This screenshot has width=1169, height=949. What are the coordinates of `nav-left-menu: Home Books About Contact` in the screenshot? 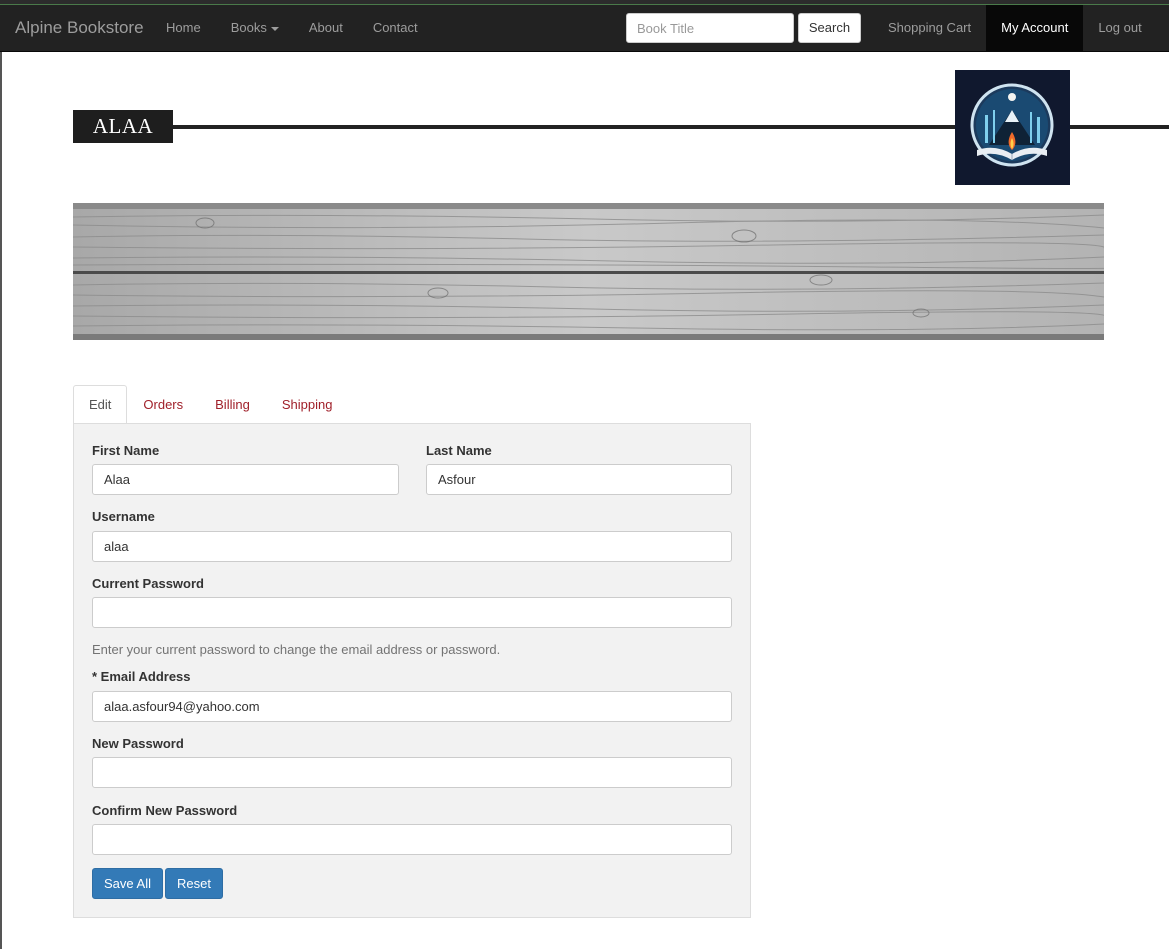 It's located at (292, 28).